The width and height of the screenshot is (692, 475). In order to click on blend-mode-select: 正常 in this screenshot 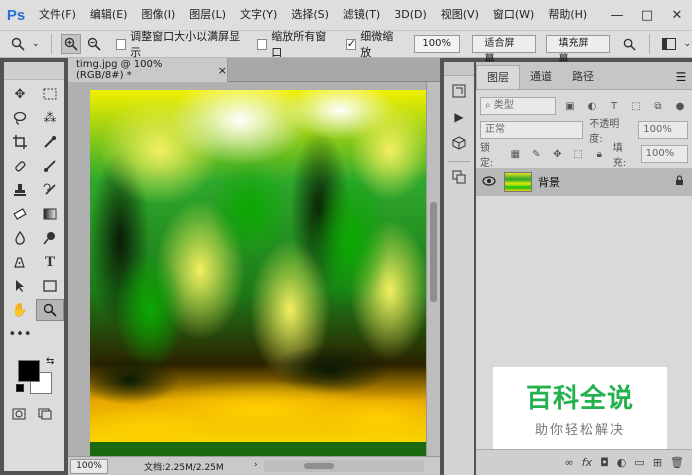, I will do `click(532, 130)`.